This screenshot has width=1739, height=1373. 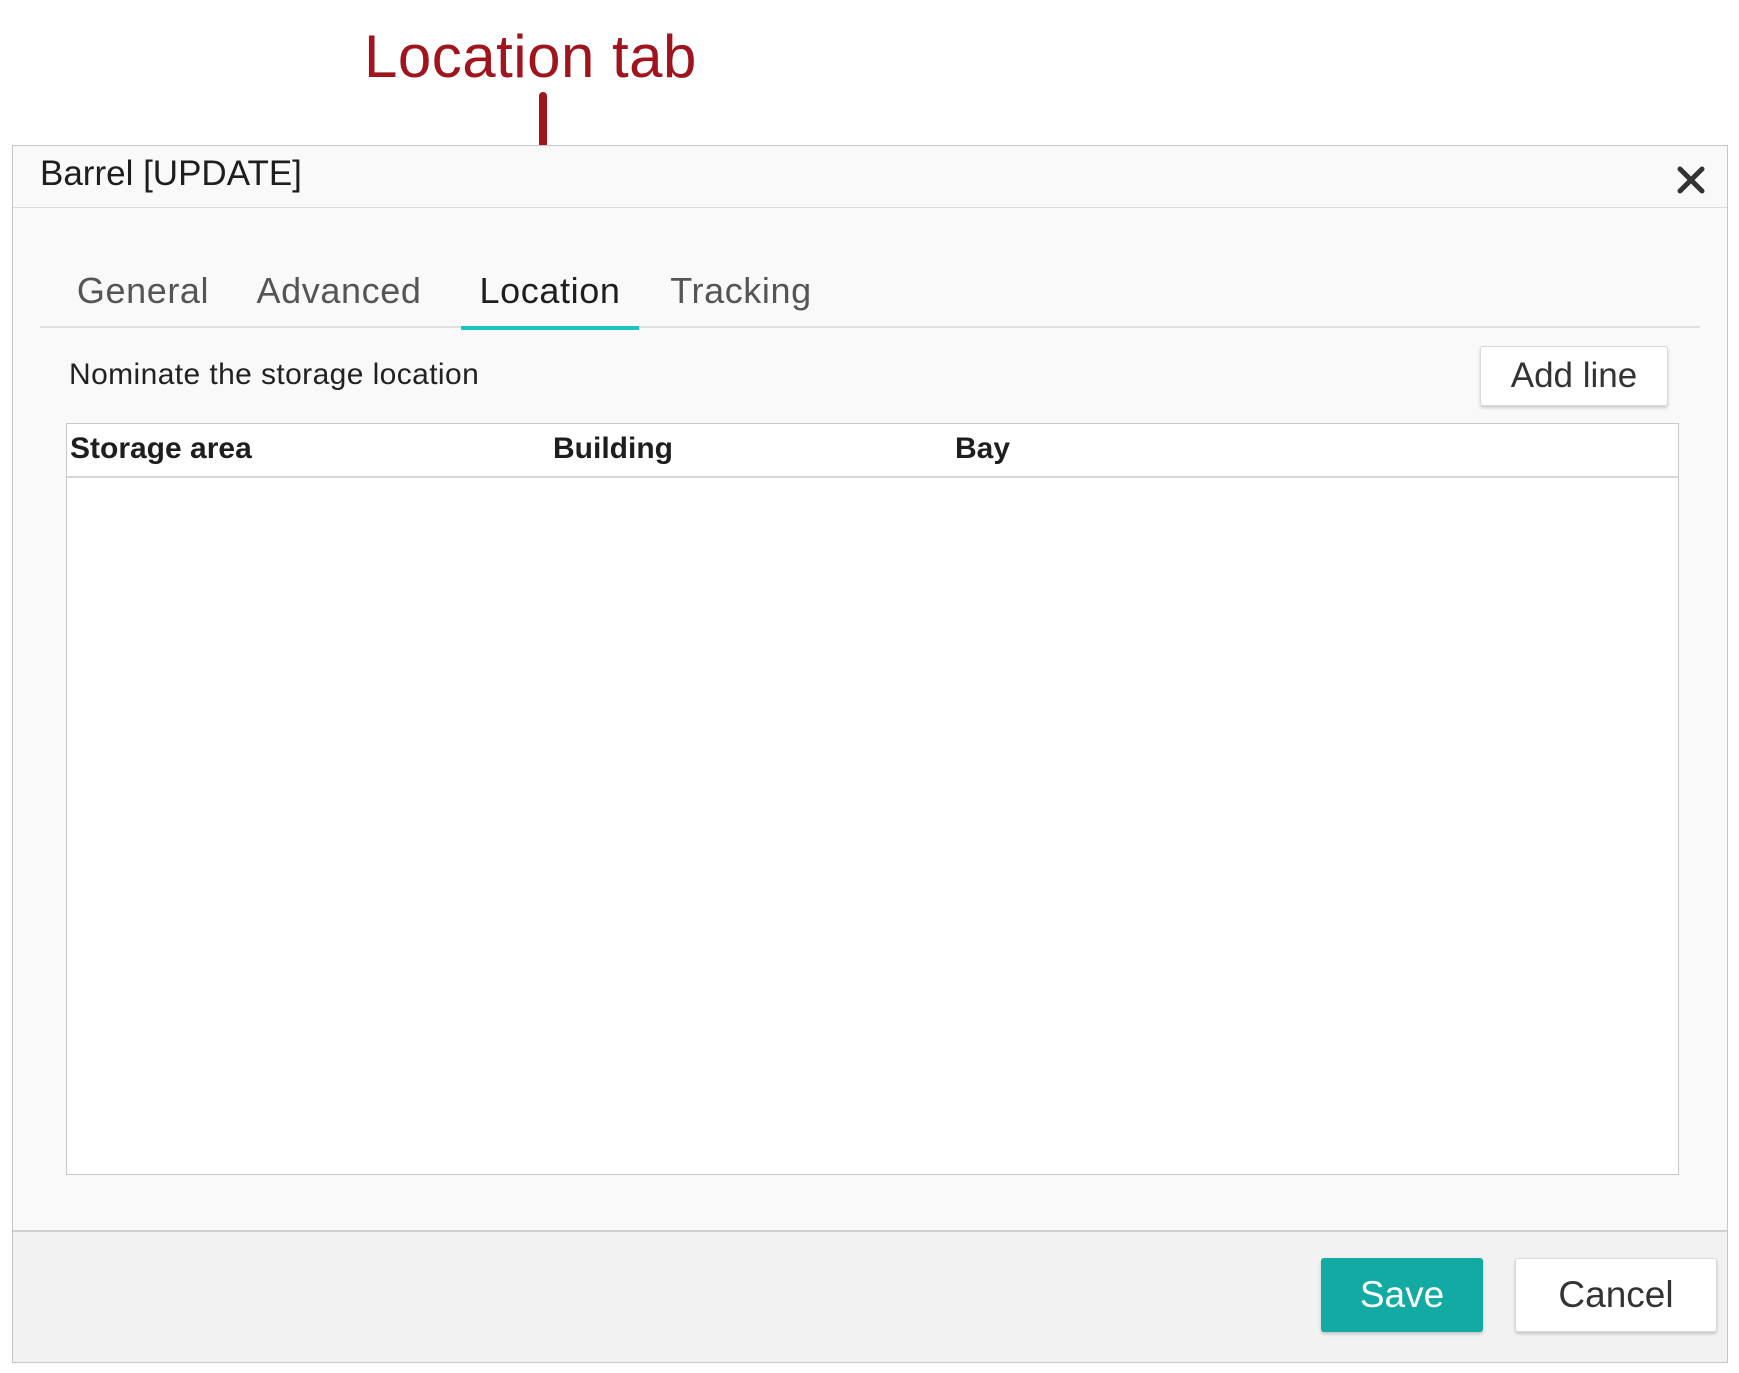 What do you see at coordinates (171, 173) in the screenshot?
I see `dialog-title: Barrel [UPDATE]` at bounding box center [171, 173].